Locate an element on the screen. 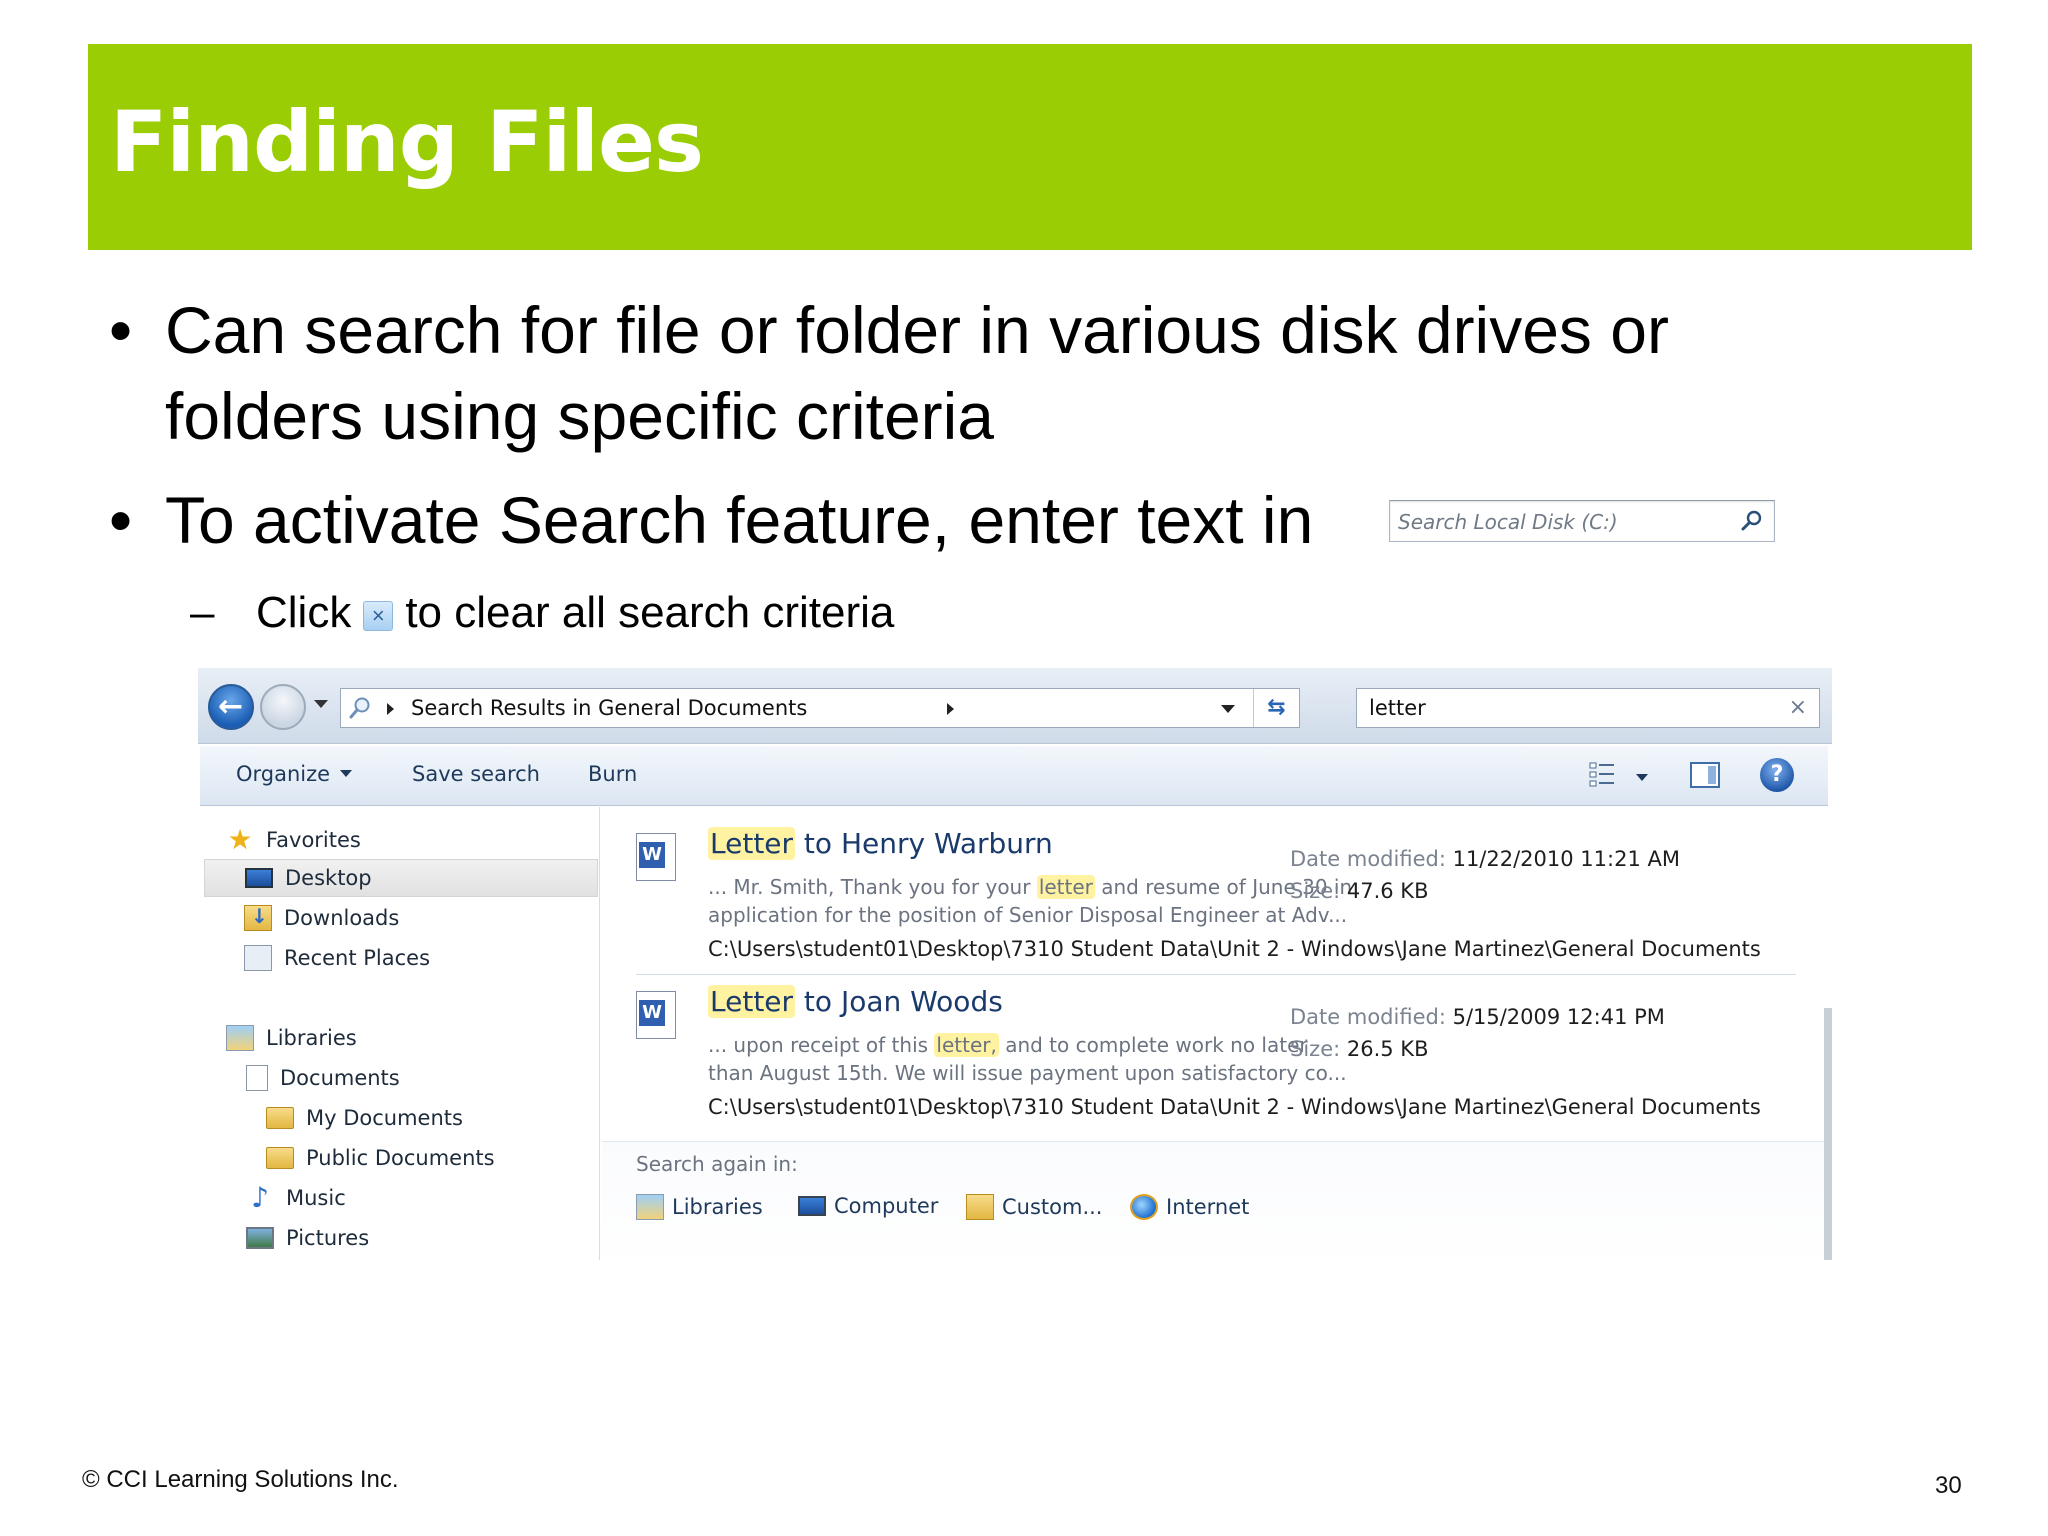 The image size is (2048, 1536). nav-desktop-label: Desktop is located at coordinates (328, 878).